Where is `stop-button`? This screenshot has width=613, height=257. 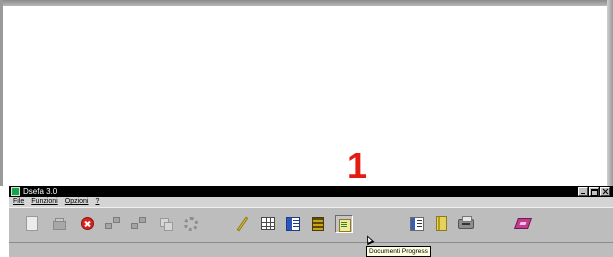 stop-button is located at coordinates (88, 224).